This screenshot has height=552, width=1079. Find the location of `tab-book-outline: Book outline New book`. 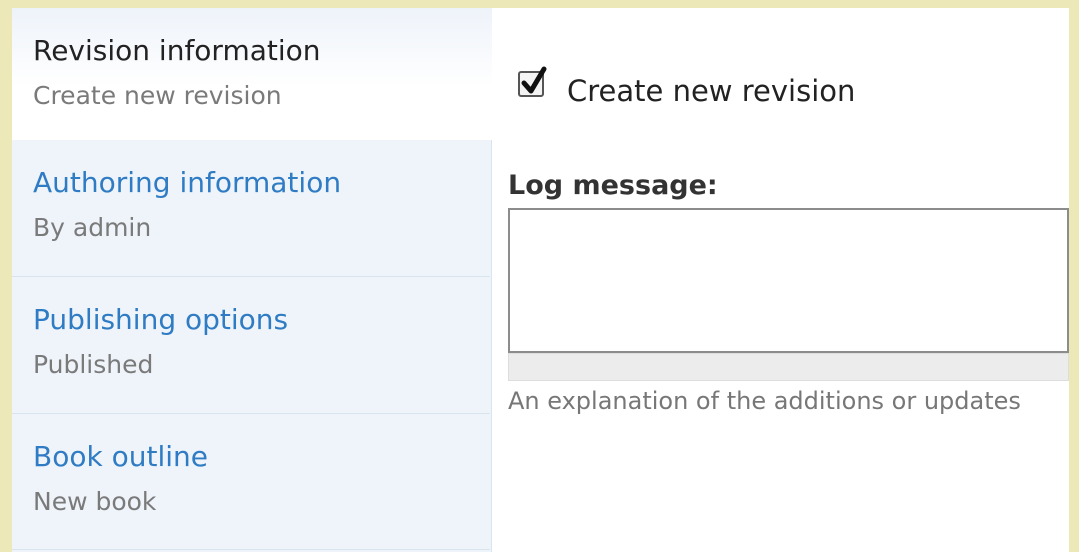

tab-book-outline: Book outline New book is located at coordinates (251, 482).